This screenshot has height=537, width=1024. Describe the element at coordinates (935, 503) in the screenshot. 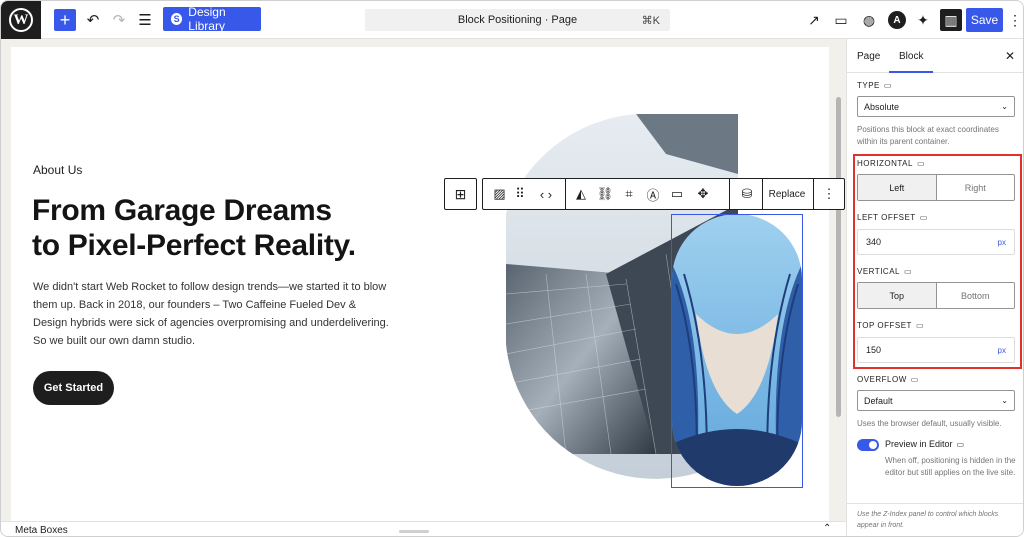

I see `sidebar-divider` at that location.